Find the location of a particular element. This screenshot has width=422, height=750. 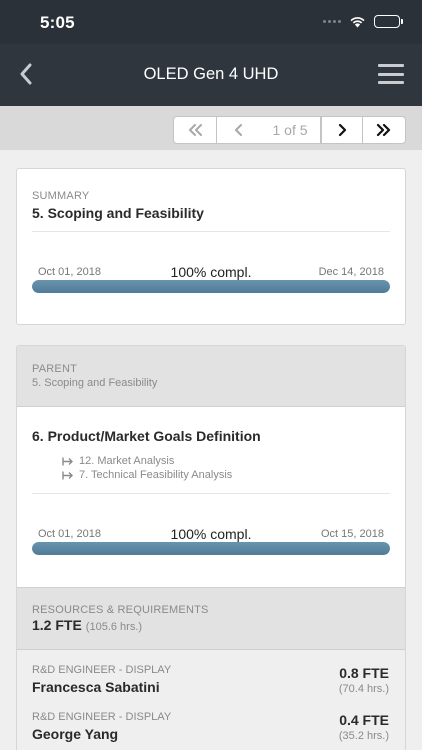

task-title: 6. Product/Market Goals Definition is located at coordinates (146, 436).